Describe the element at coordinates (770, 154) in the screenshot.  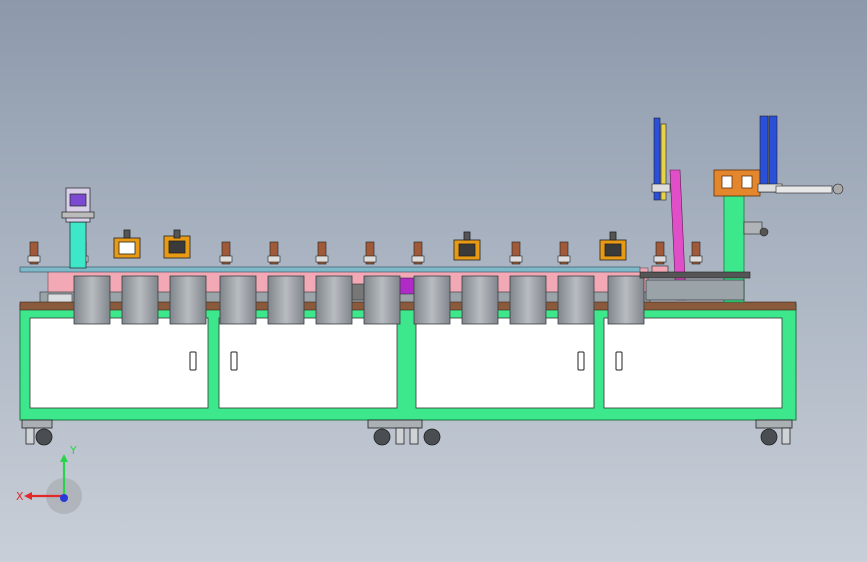
I see `vertical-cylinders-right` at that location.